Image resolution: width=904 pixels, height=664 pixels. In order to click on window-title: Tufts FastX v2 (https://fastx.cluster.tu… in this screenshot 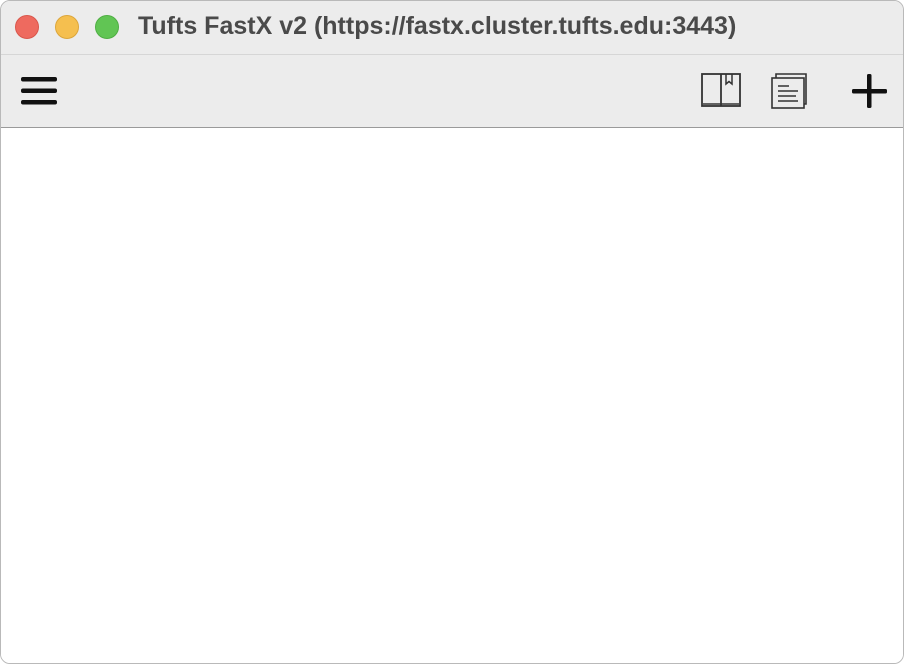, I will do `click(437, 26)`.